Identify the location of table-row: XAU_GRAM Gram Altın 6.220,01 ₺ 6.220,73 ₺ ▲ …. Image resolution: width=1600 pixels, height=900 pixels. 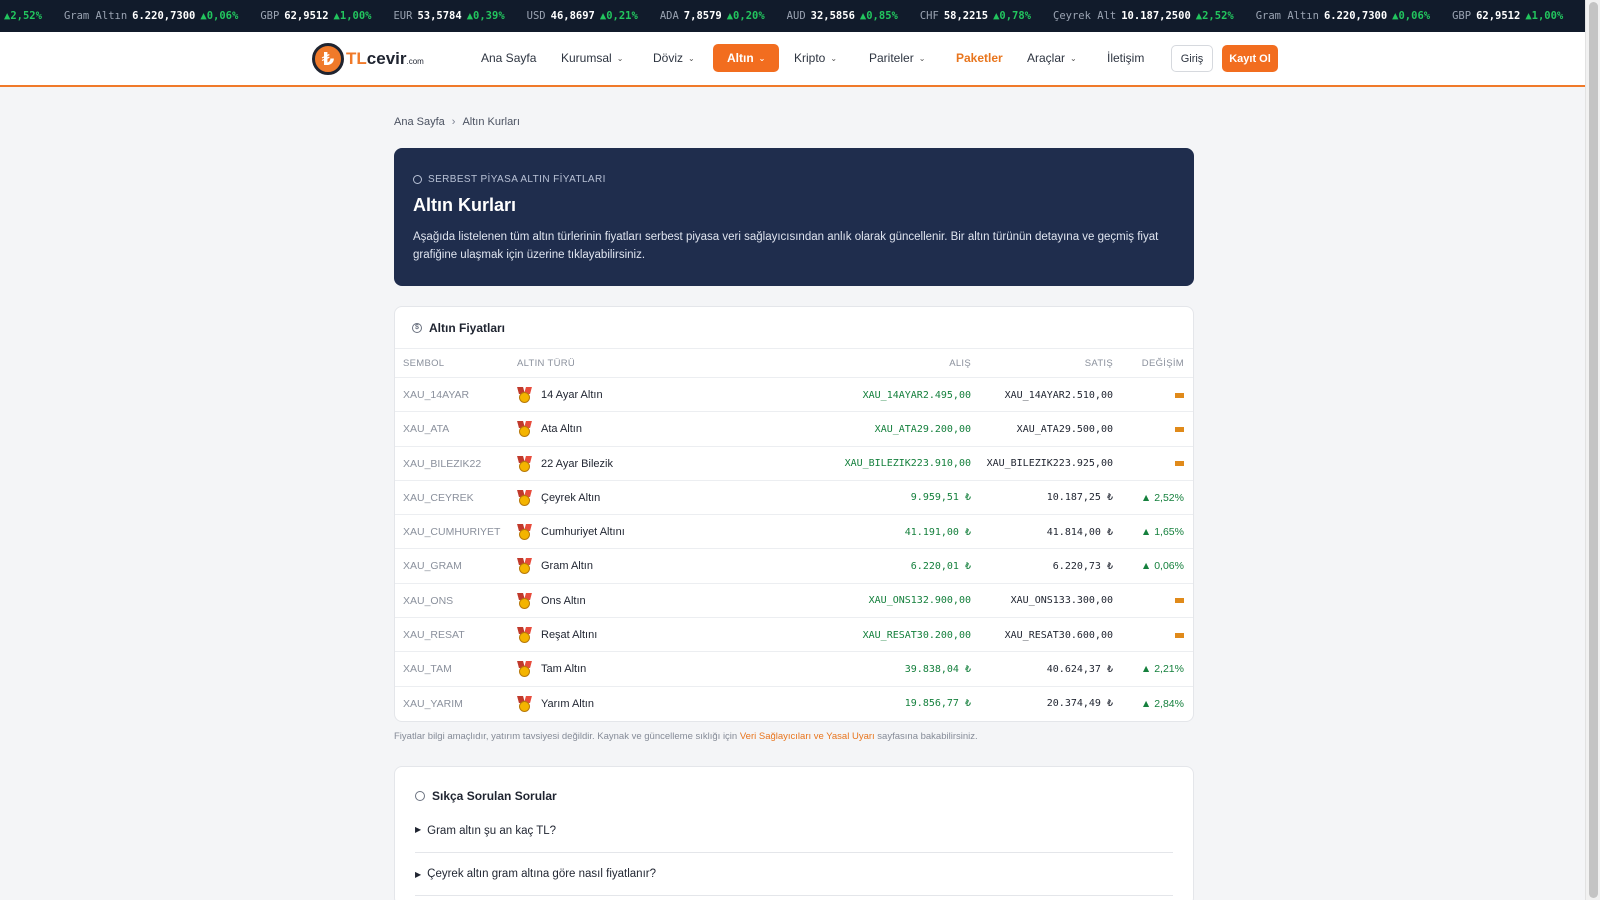
(794, 566).